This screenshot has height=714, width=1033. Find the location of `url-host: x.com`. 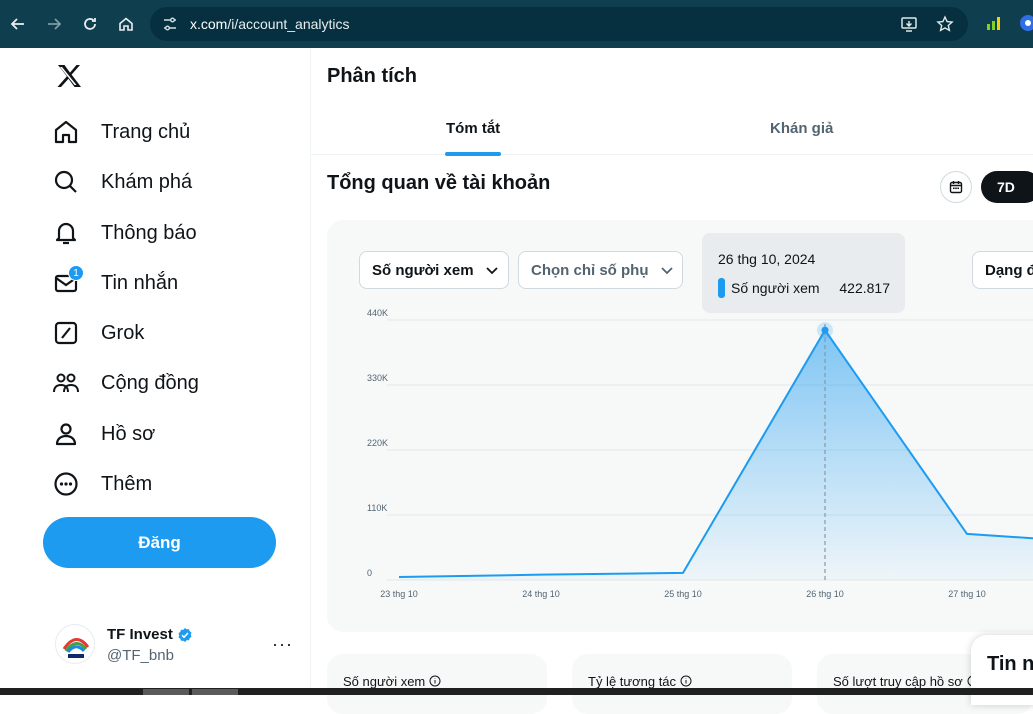

url-host: x.com is located at coordinates (209, 24).